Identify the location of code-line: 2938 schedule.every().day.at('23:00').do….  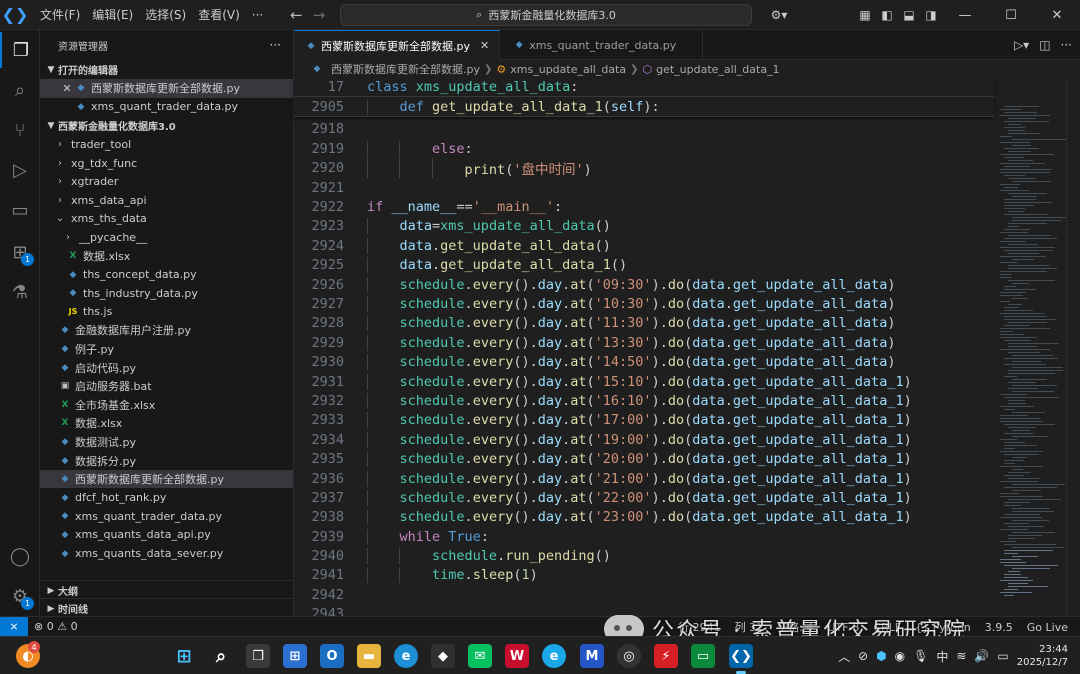
(644, 517).